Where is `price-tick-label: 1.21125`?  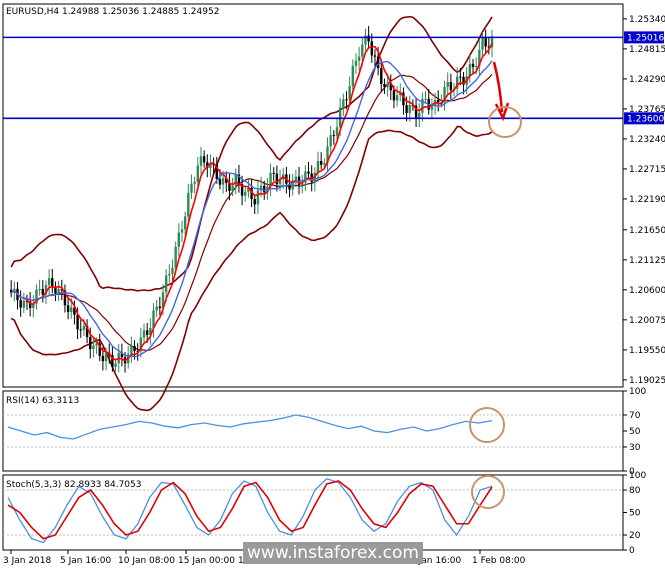
price-tick-label: 1.21125 is located at coordinates (647, 261).